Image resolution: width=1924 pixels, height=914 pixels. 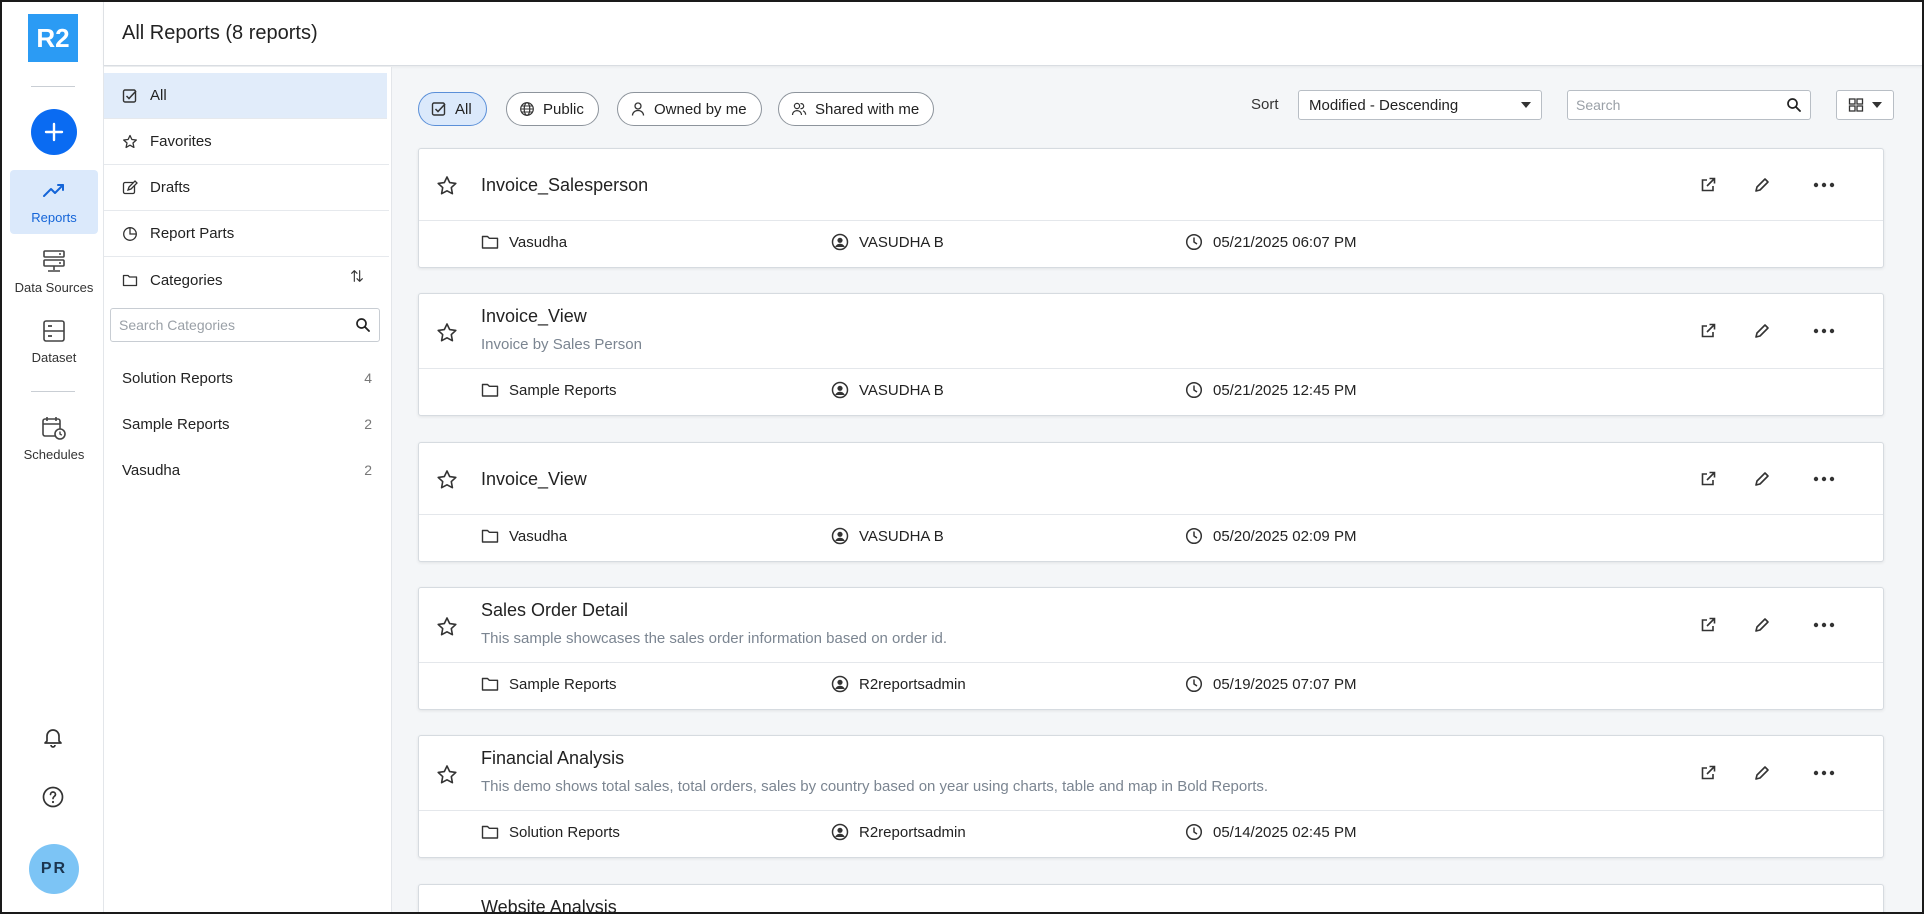 What do you see at coordinates (912, 684) in the screenshot?
I see `report-owner-name: R2reportsadmin` at bounding box center [912, 684].